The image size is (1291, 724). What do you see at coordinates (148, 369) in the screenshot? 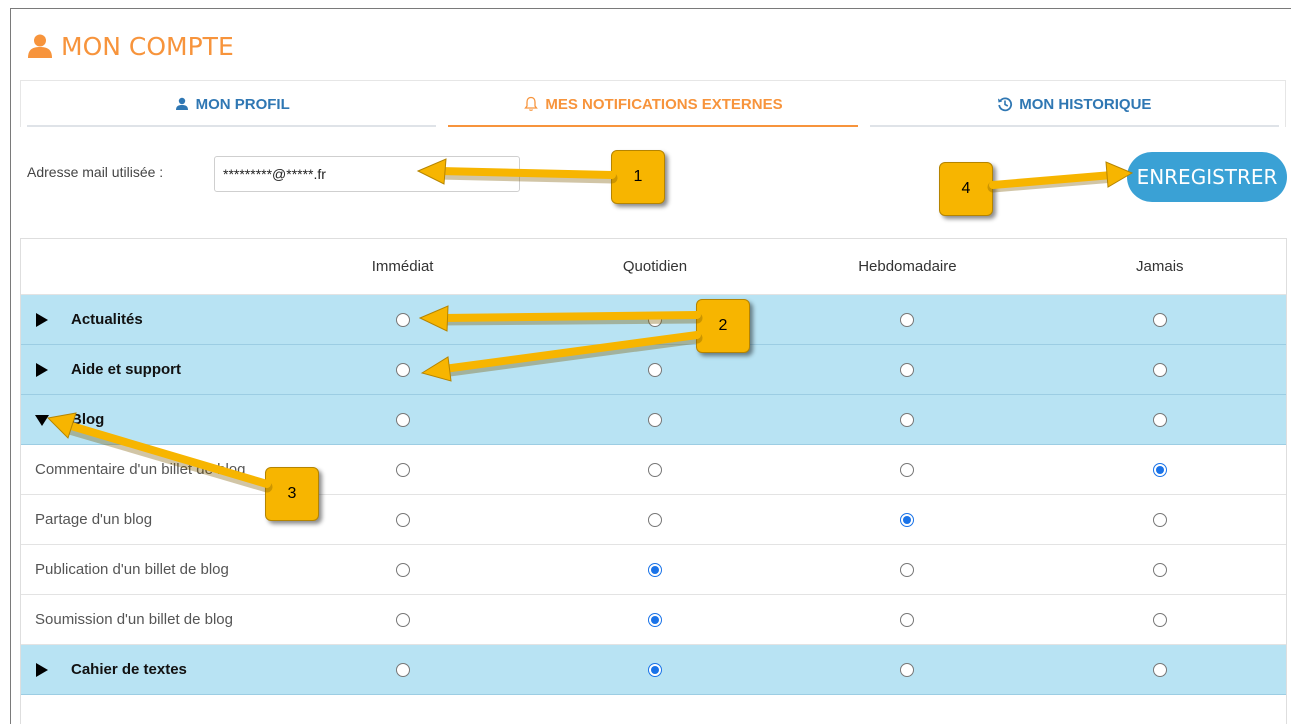
I see `row-label: Aide et support` at bounding box center [148, 369].